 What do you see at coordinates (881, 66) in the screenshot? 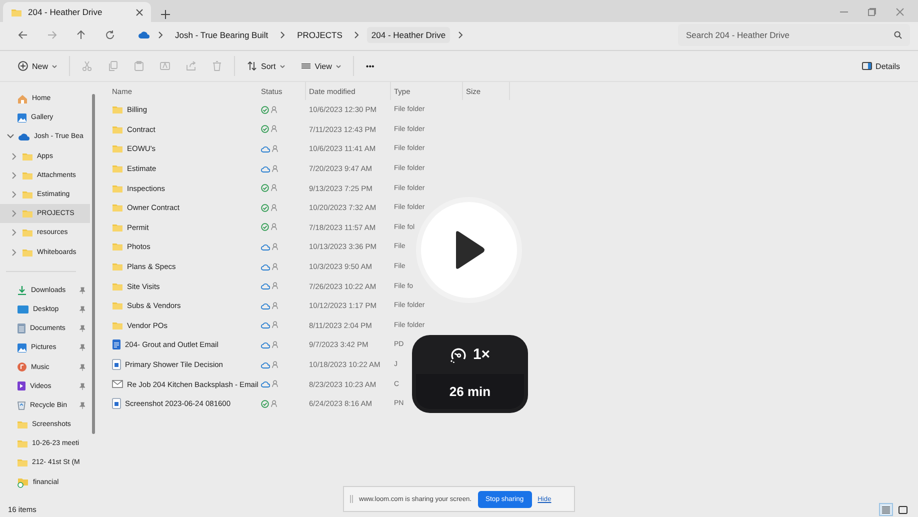
I see `details-button: Details` at bounding box center [881, 66].